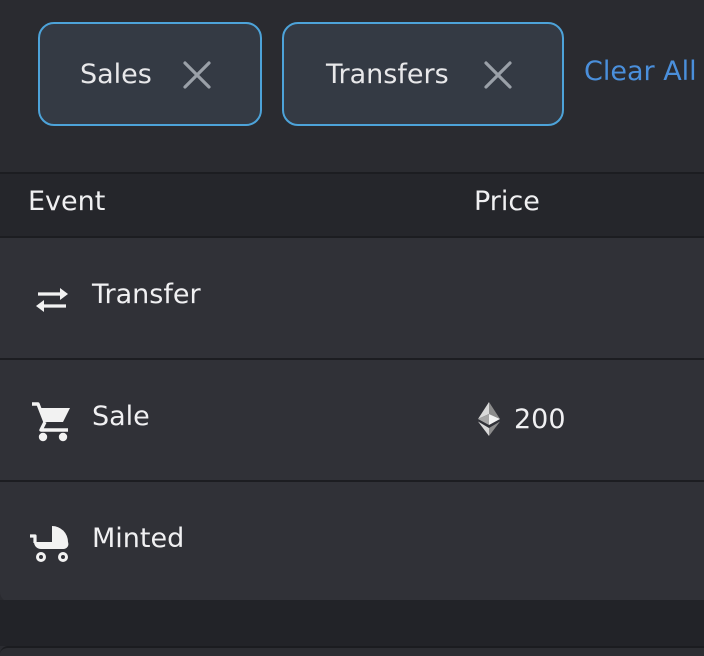  Describe the element at coordinates (387, 74) in the screenshot. I see `filter-chip-label: Transfers` at that location.